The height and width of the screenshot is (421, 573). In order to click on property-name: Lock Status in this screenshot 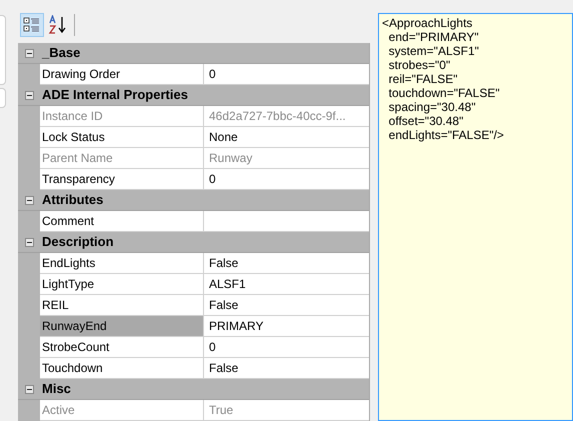, I will do `click(122, 137)`.